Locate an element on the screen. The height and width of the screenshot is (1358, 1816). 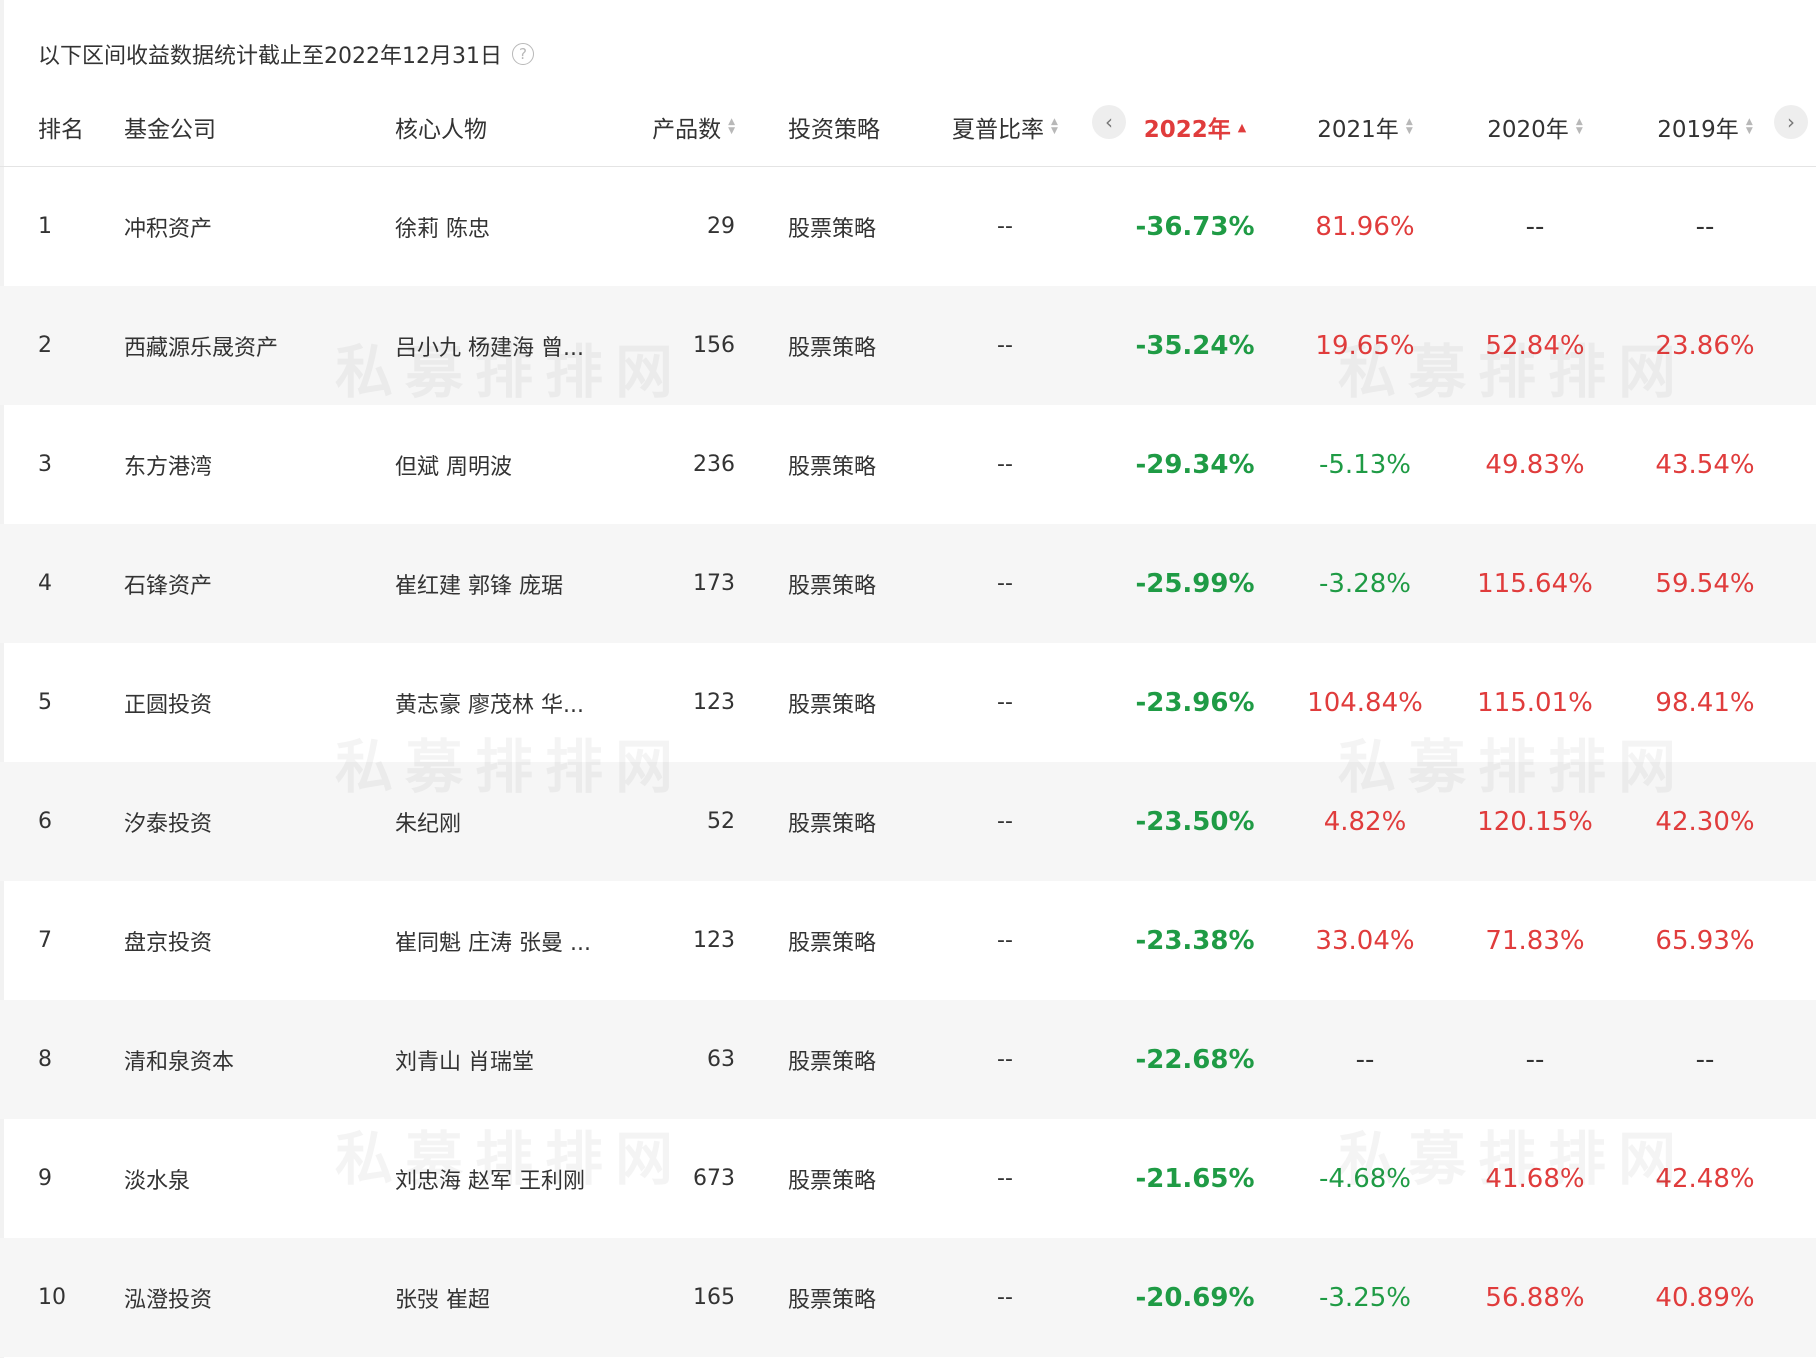
sort-asc-icon: ▲ is located at coordinates (1242, 127).